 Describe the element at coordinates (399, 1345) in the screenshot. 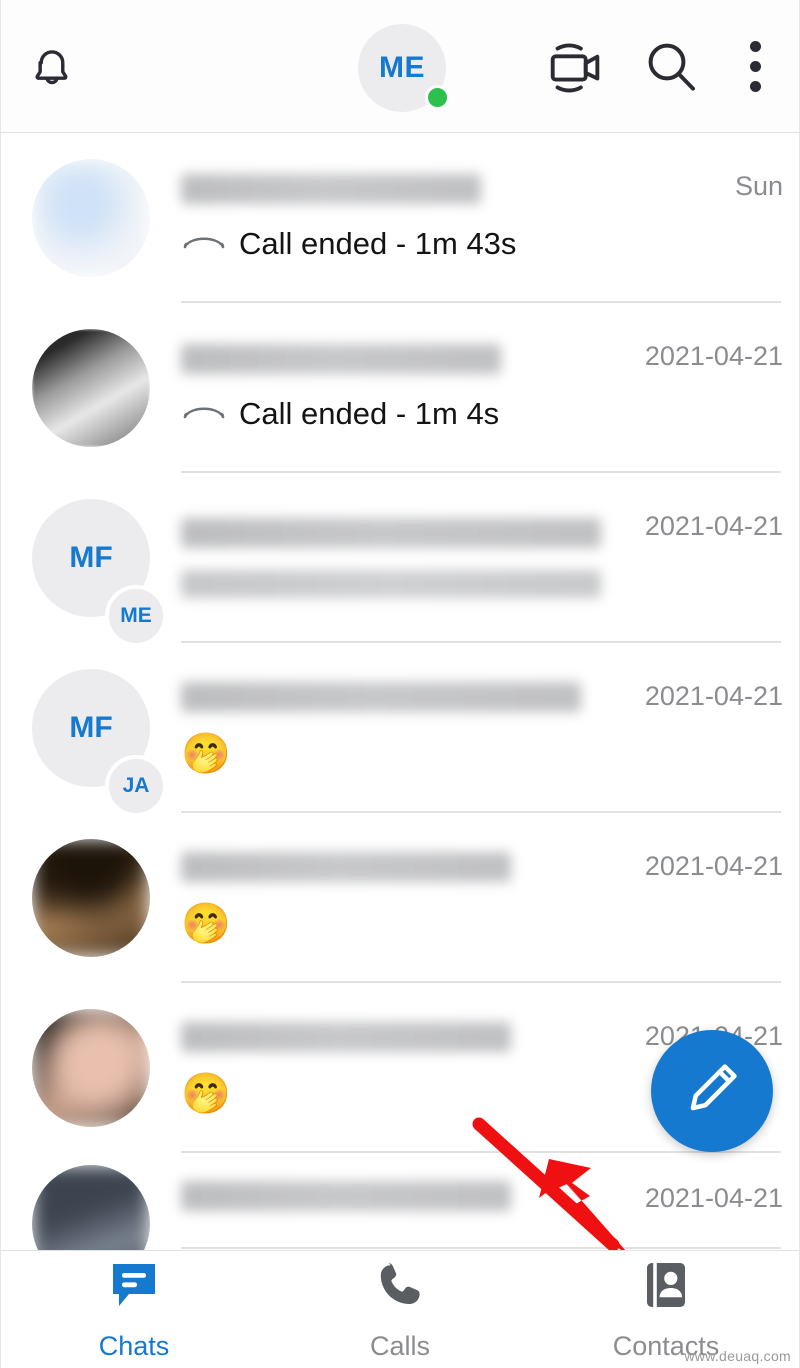

I see `tab-calls-label: Calls` at that location.